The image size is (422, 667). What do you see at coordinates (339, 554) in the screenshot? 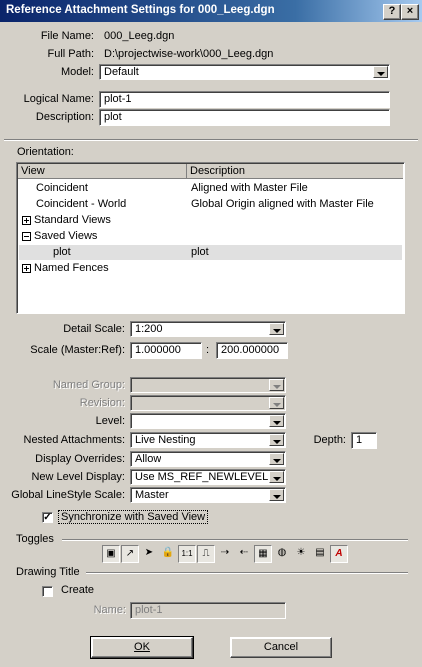
I see `annotation-toggle-icon: A` at bounding box center [339, 554].